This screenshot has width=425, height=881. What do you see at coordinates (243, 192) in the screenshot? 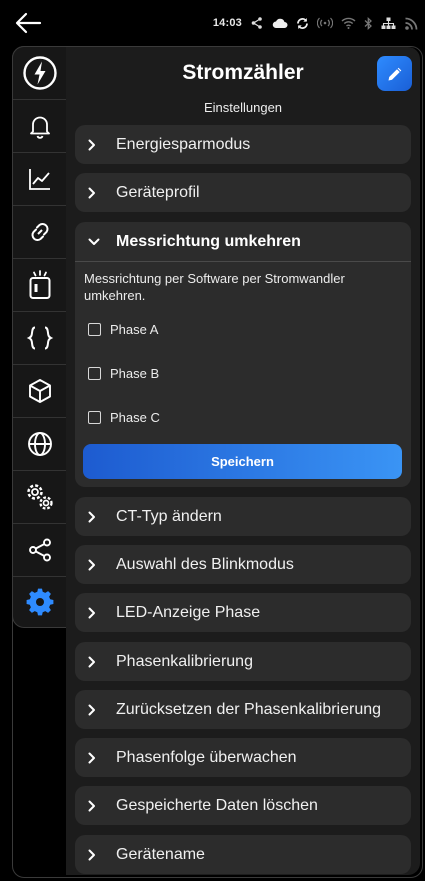
I see `accordion-geraeteprofil: Geräteprofil` at bounding box center [243, 192].